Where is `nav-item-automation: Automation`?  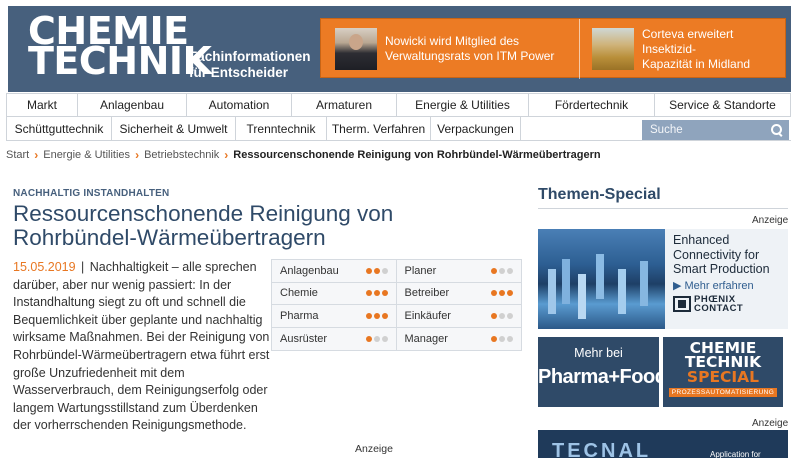
nav-item-automation: Automation is located at coordinates (239, 105).